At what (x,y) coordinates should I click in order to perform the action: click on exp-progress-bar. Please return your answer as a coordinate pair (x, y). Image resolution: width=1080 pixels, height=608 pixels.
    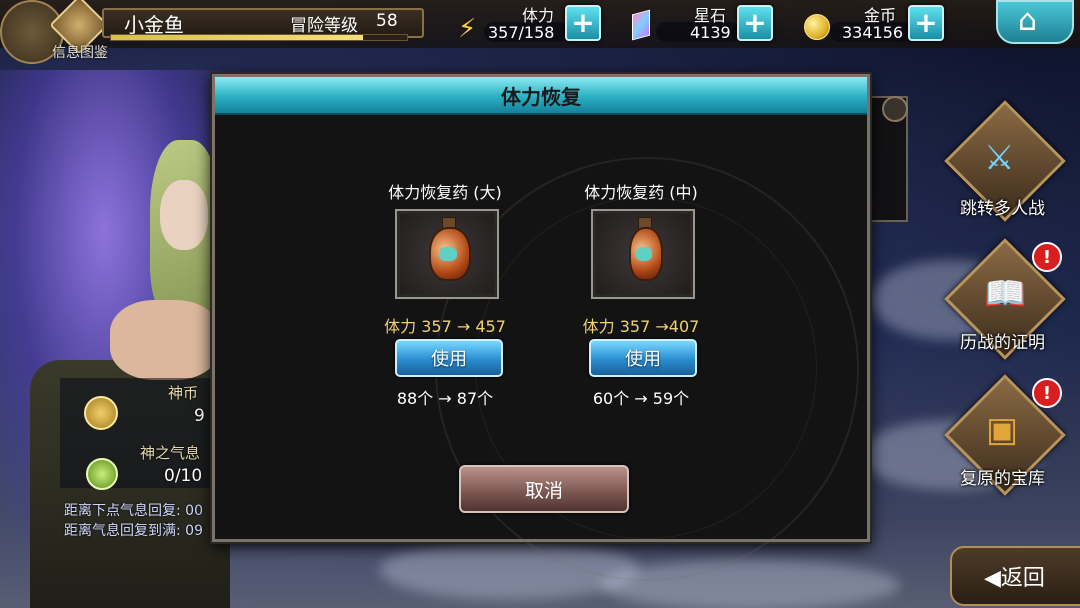
    Looking at the image, I should click on (259, 37).